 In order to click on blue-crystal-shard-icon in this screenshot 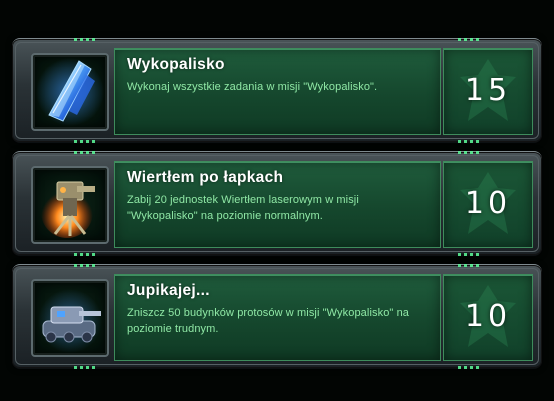, I will do `click(70, 92)`.